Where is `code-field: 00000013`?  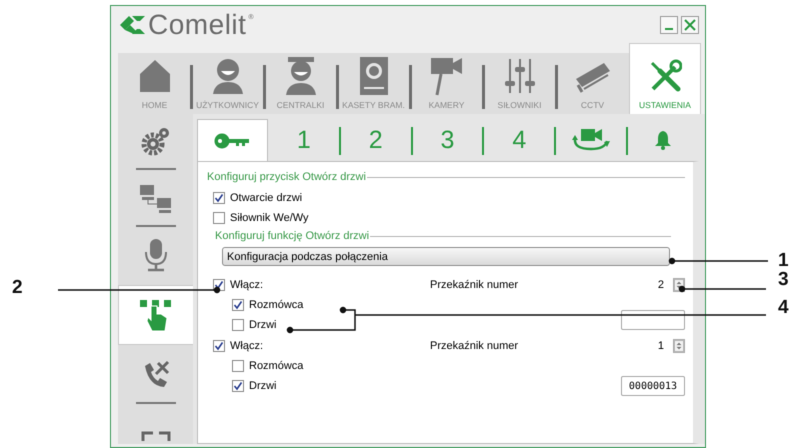
code-field: 00000013 is located at coordinates (653, 386).